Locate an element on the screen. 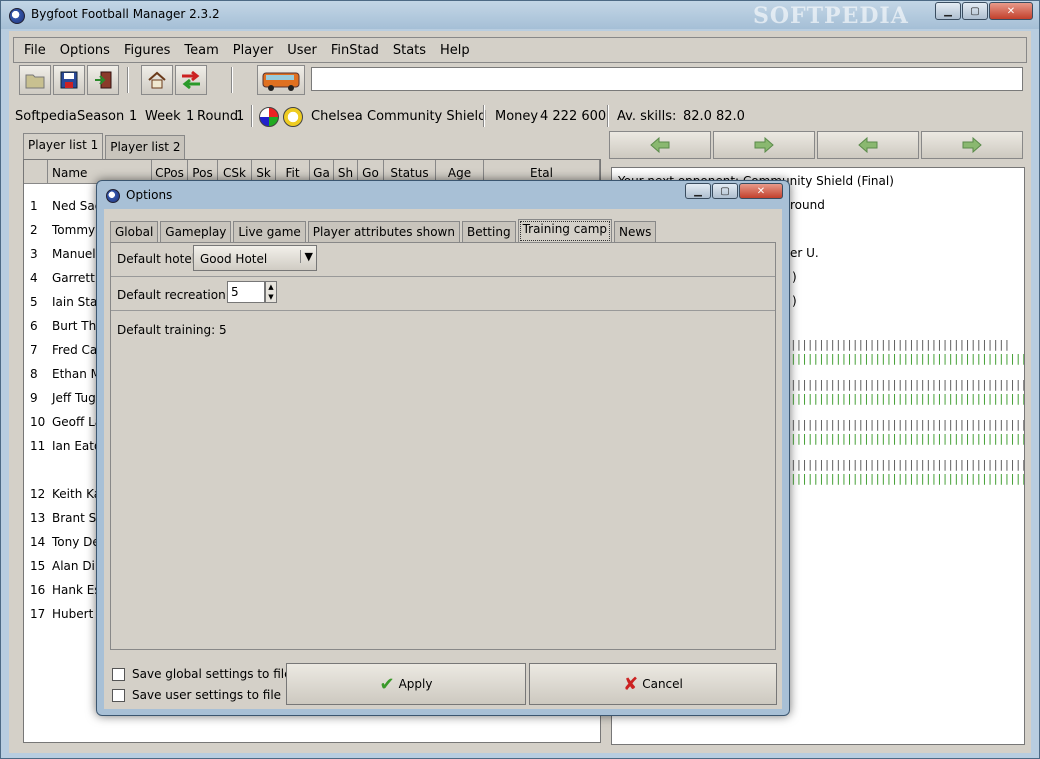 The image size is (1040, 759). close-button: ✕ is located at coordinates (1011, 11).